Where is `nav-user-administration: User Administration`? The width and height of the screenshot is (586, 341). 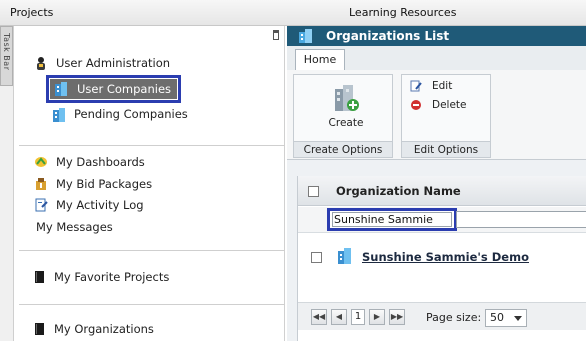
nav-user-administration: User Administration is located at coordinates (102, 63).